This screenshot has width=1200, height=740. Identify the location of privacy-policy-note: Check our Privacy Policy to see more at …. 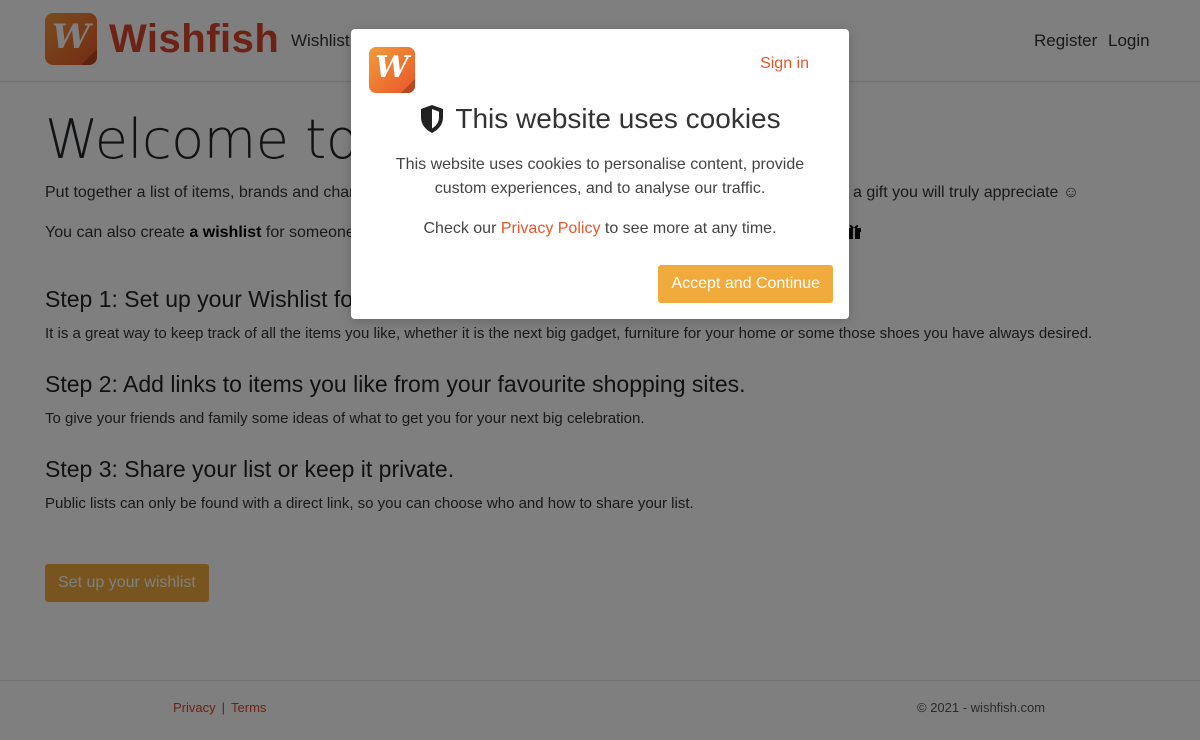
(600, 229).